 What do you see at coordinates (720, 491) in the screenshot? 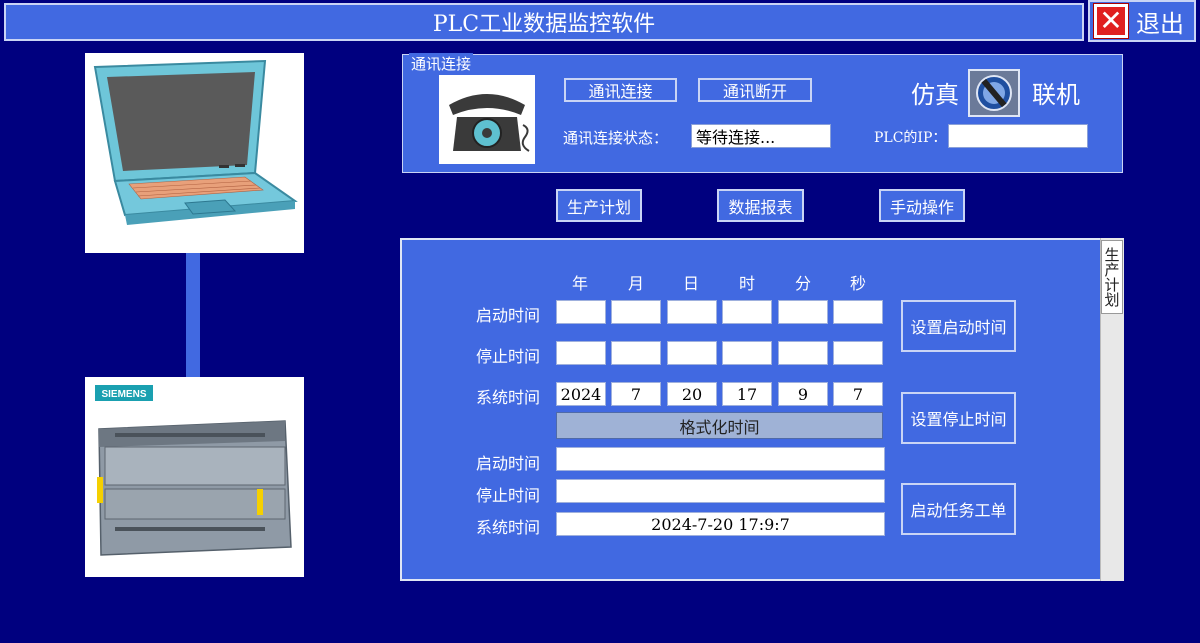
I see `formatted-stop-field` at bounding box center [720, 491].